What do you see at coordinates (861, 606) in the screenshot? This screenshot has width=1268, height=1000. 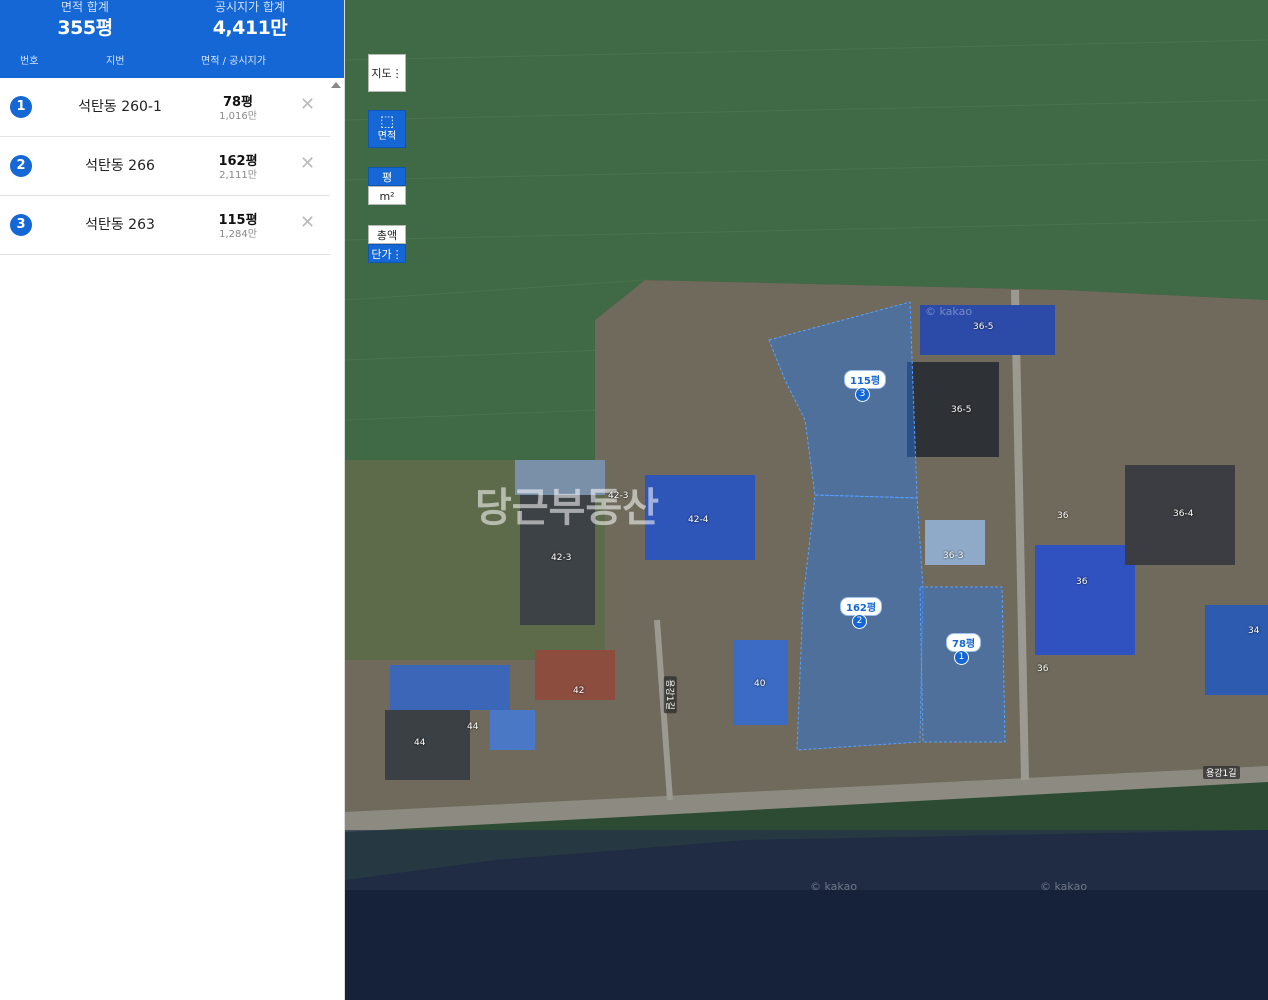 I see `plot-area-tag: 162평` at bounding box center [861, 606].